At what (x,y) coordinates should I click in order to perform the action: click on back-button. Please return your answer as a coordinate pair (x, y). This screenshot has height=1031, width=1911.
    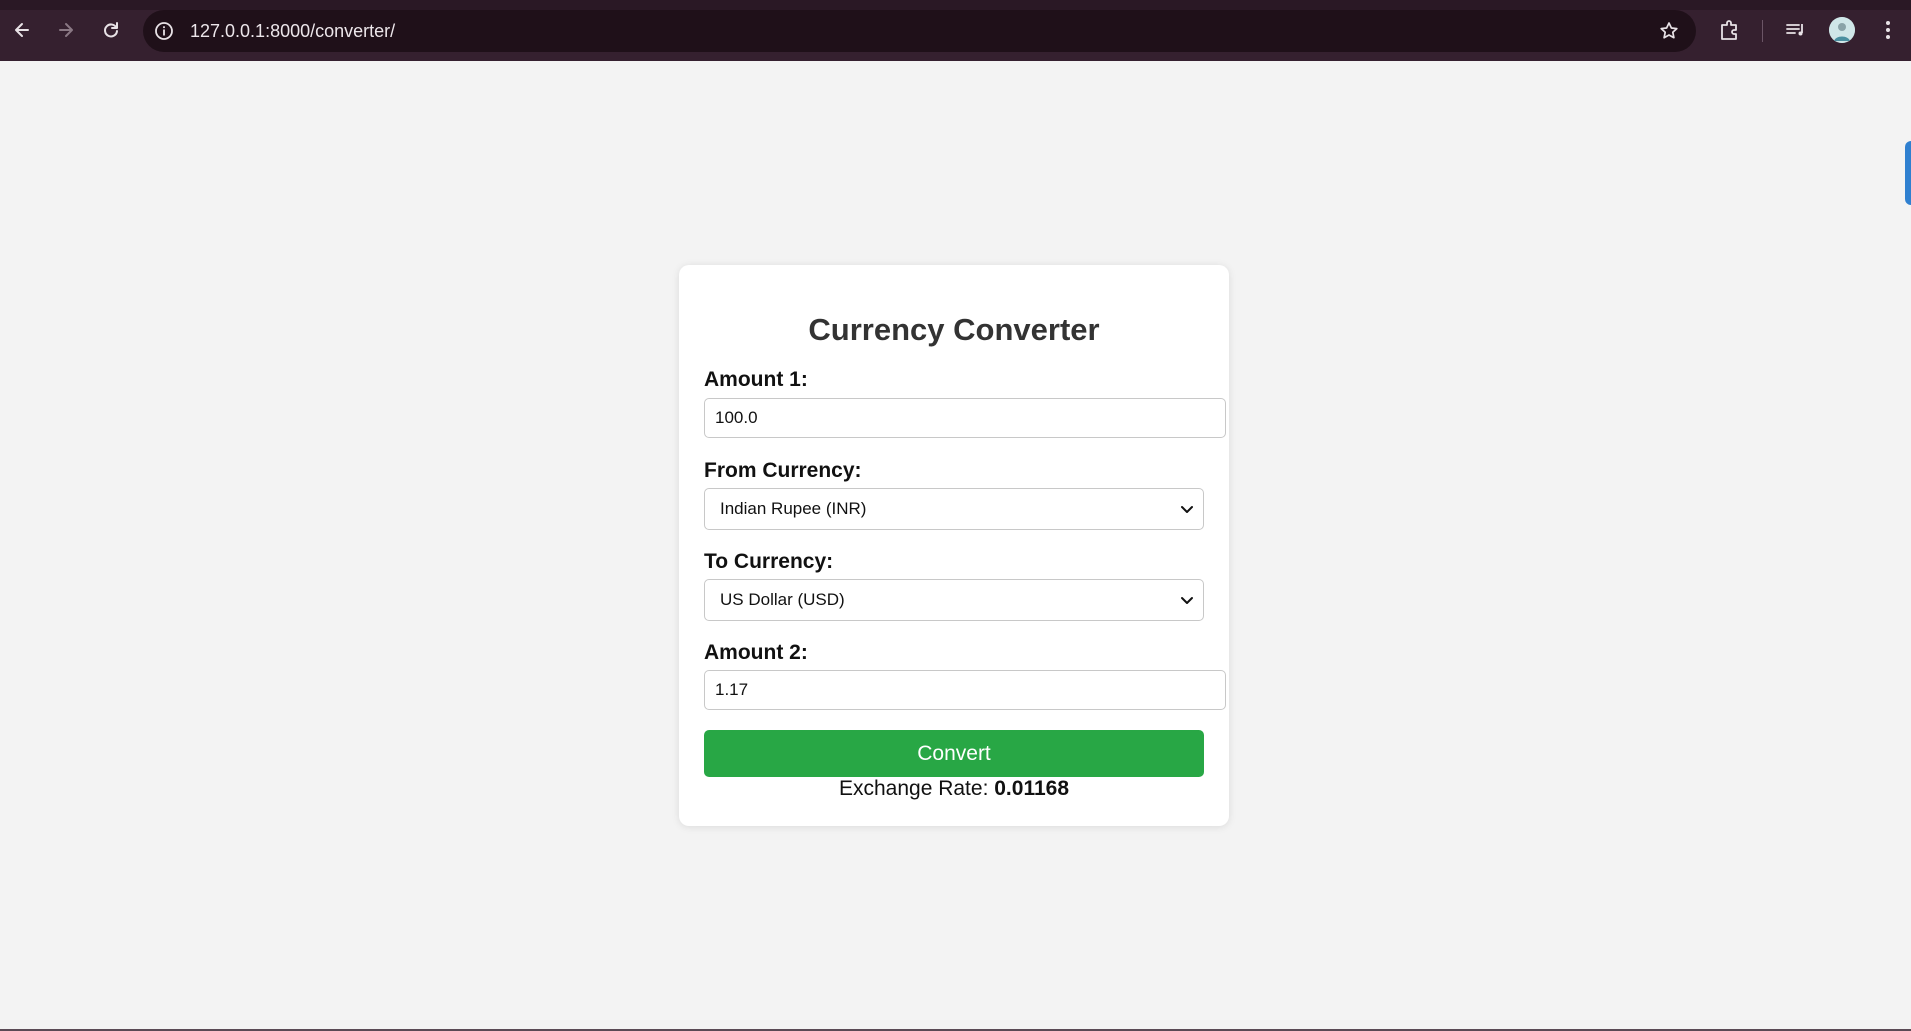
    Looking at the image, I should click on (22, 30).